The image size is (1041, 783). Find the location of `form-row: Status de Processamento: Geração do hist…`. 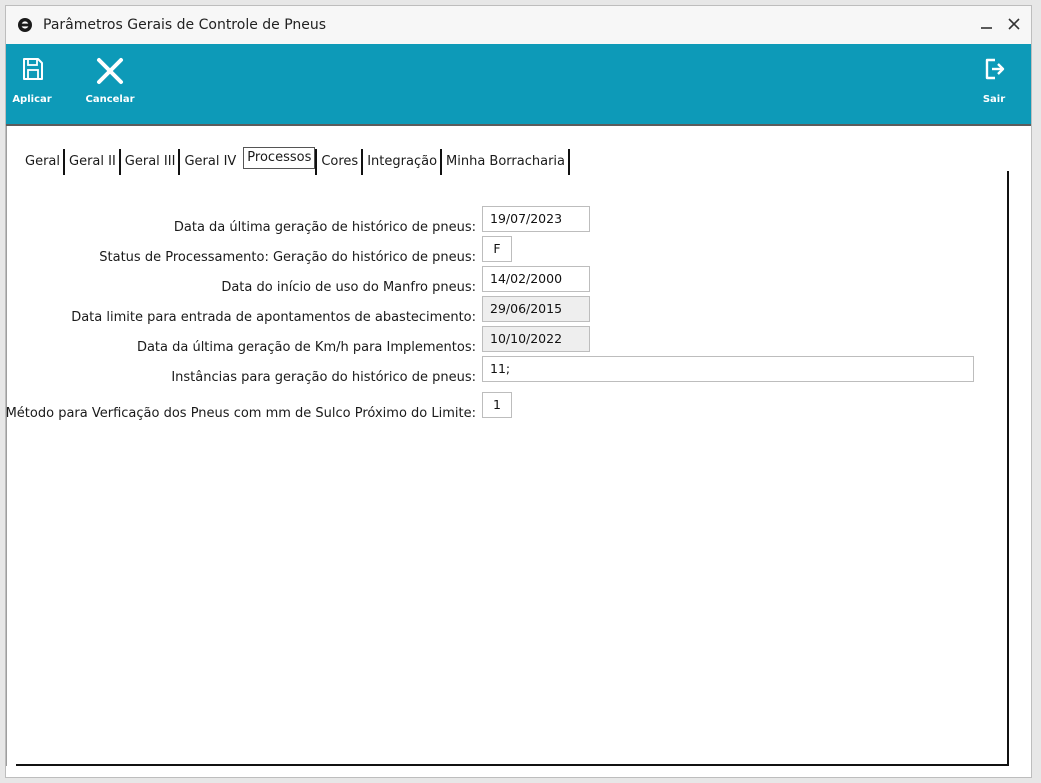

form-row: Status de Processamento: Geração do hist… is located at coordinates (241, 255).